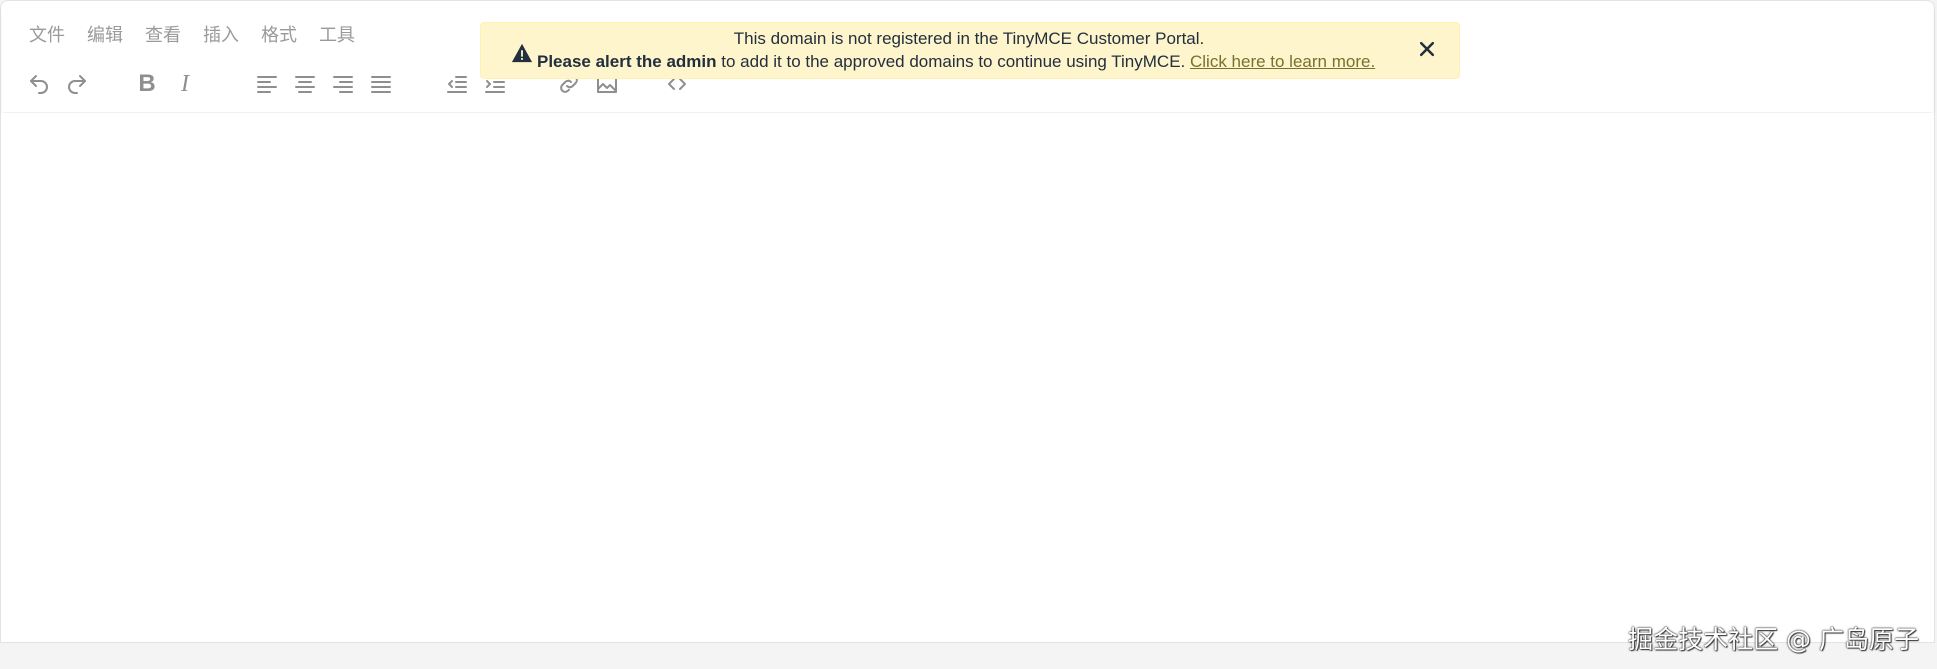  I want to click on menu-file: 文件, so click(47, 34).